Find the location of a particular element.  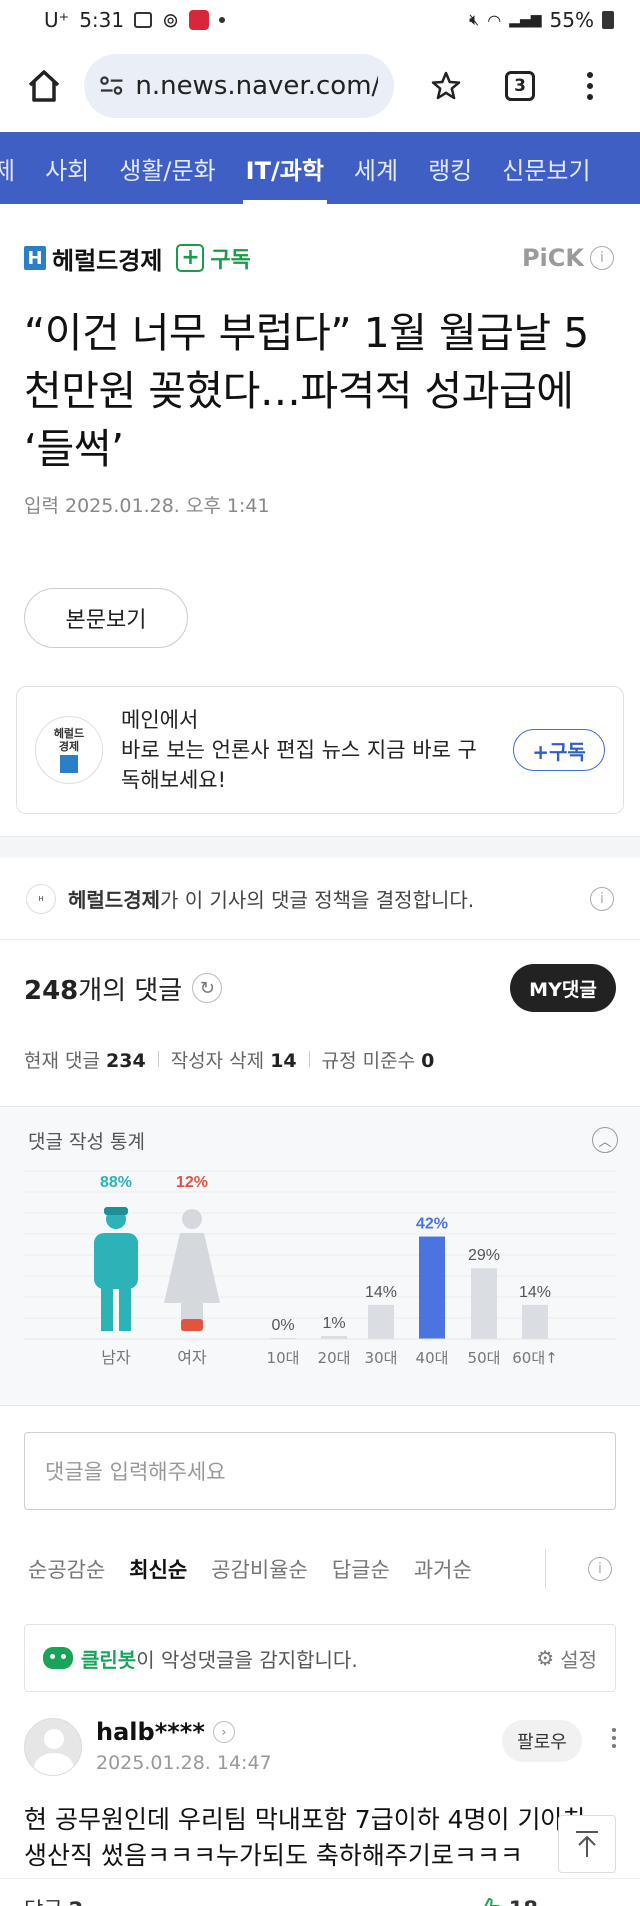

sort-ratio: 공감비율순 is located at coordinates (259, 1569).